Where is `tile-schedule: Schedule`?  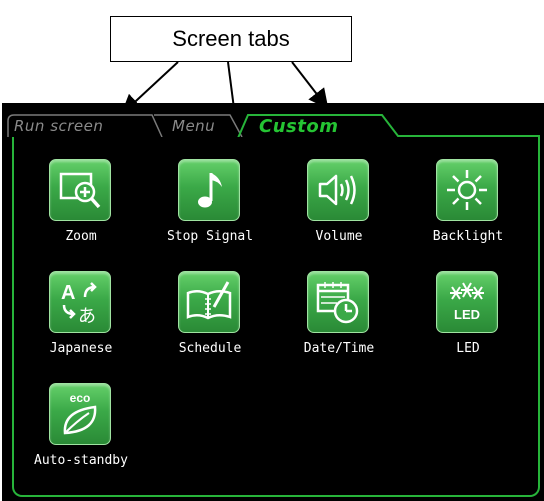 tile-schedule: Schedule is located at coordinates (210, 318).